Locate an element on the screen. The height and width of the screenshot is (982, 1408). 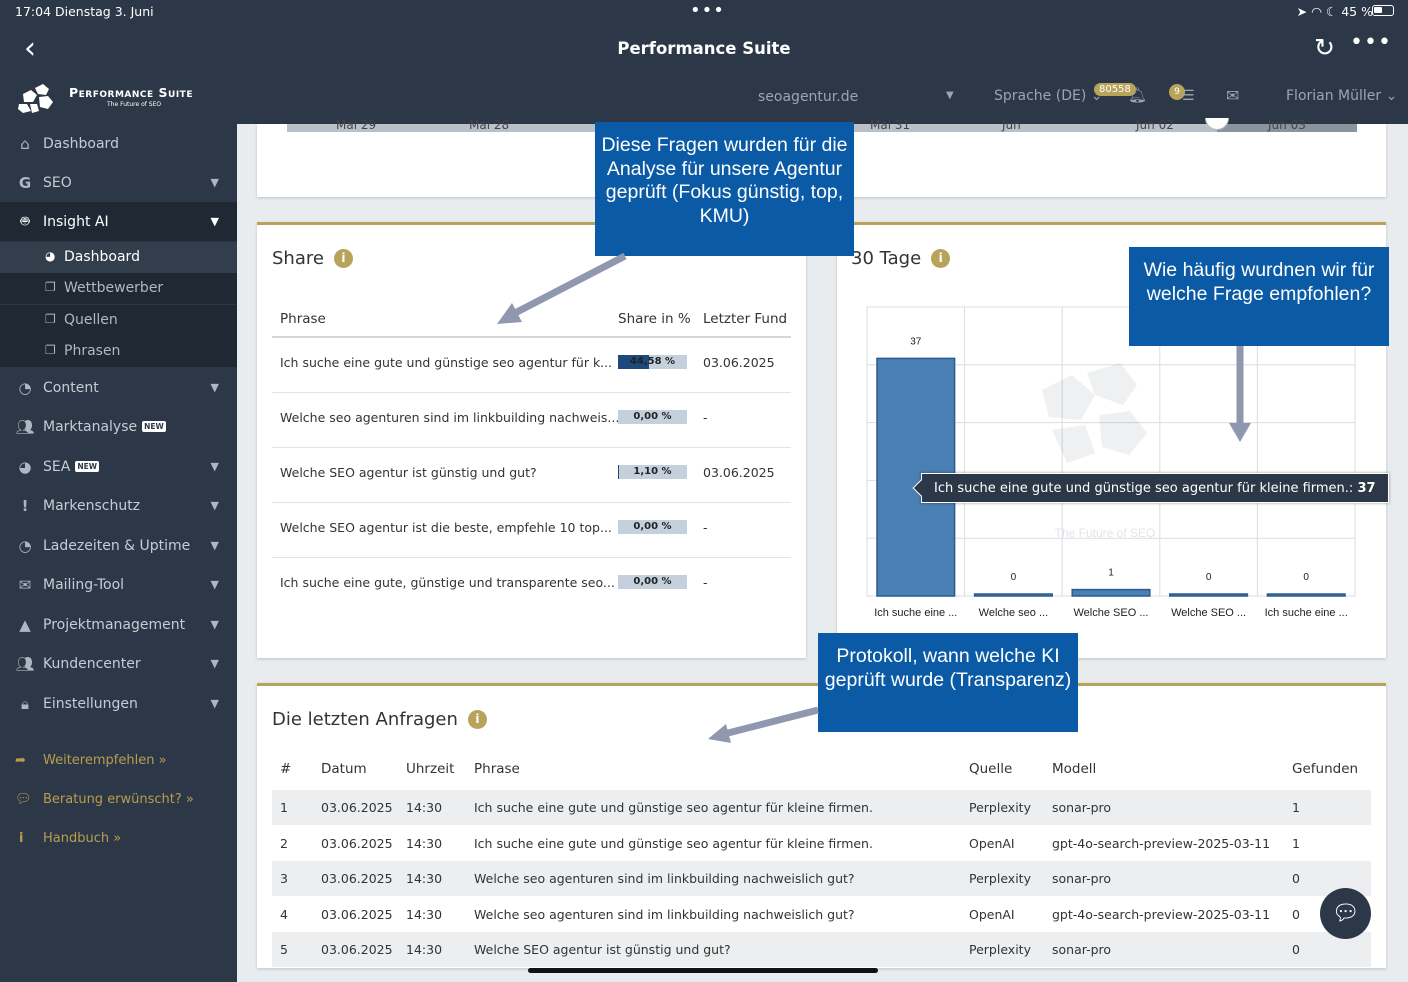
last-found-cell: 03.06.2025 is located at coordinates (739, 472).